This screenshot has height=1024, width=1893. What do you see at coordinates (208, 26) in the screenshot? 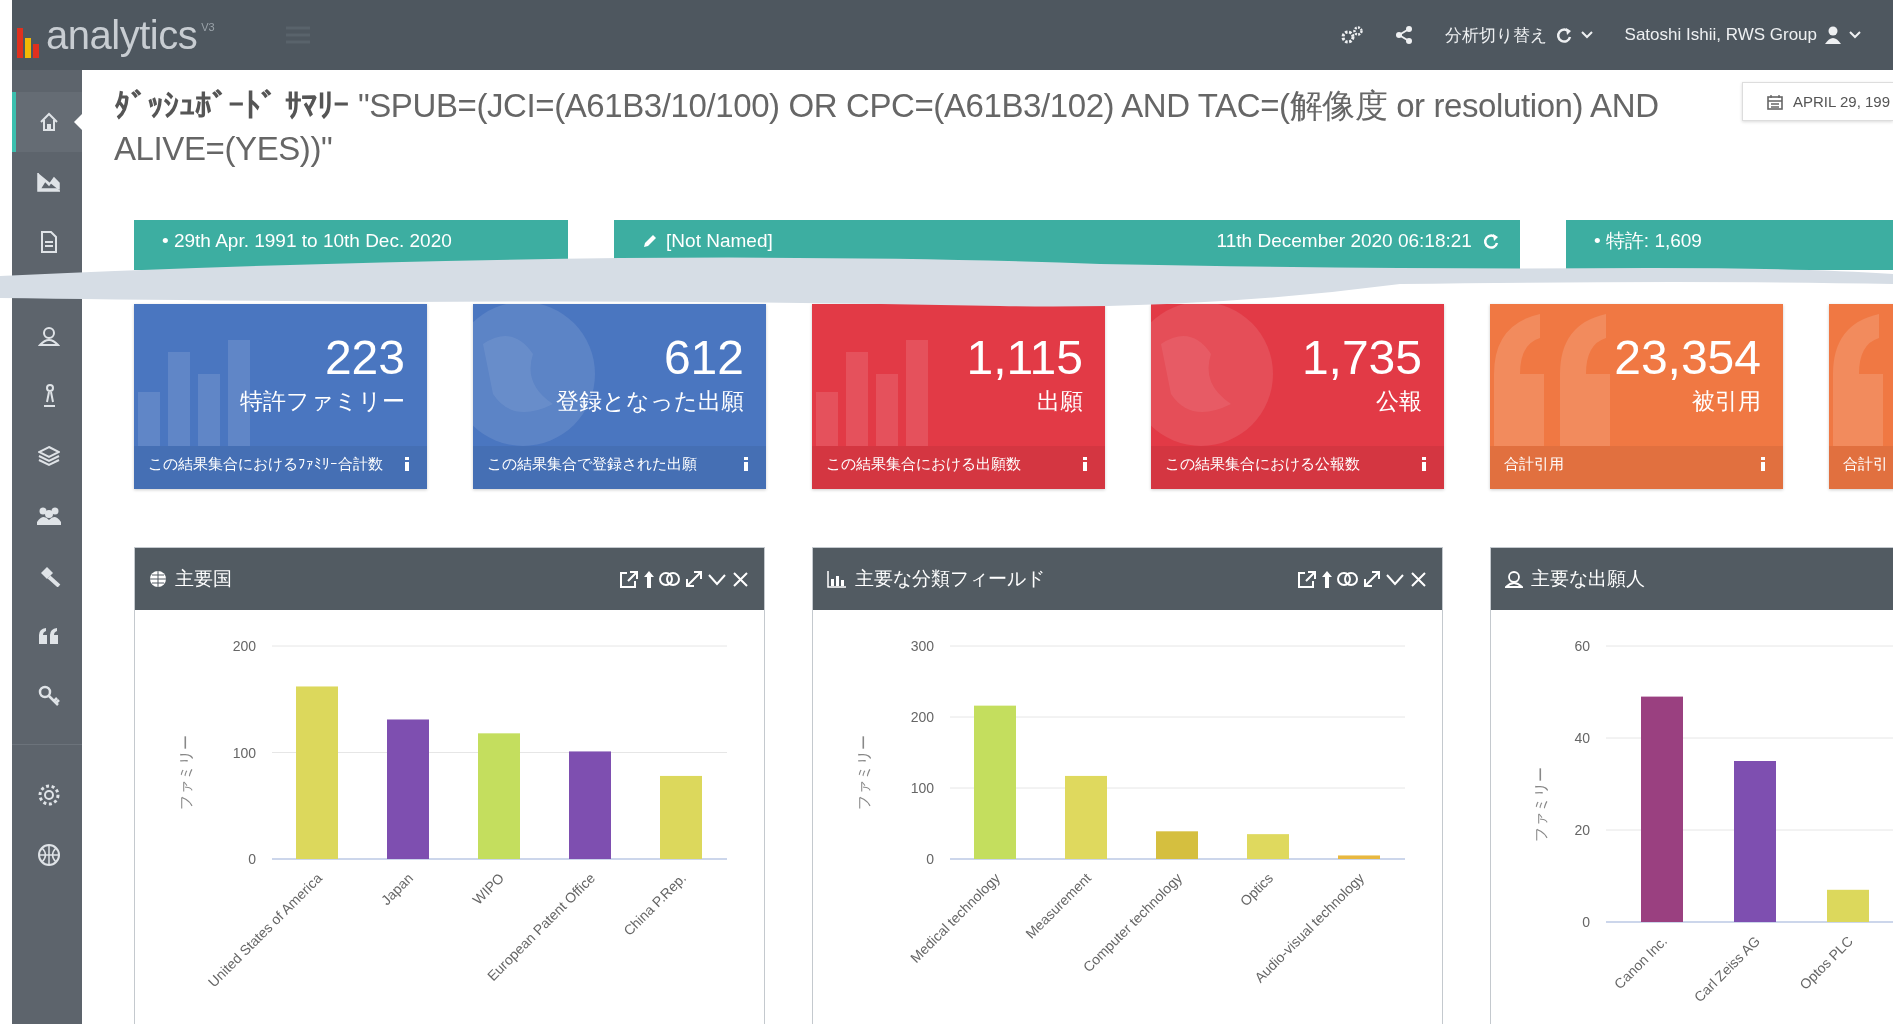
I see `version-label: V3` at bounding box center [208, 26].